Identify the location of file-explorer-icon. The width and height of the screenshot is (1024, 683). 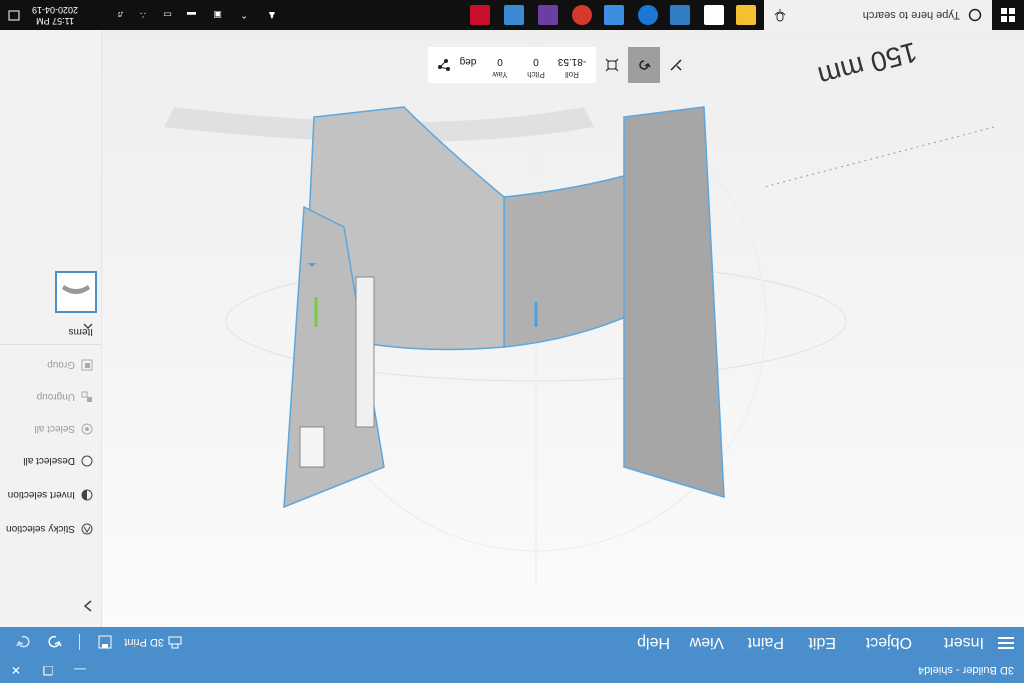
(746, 15).